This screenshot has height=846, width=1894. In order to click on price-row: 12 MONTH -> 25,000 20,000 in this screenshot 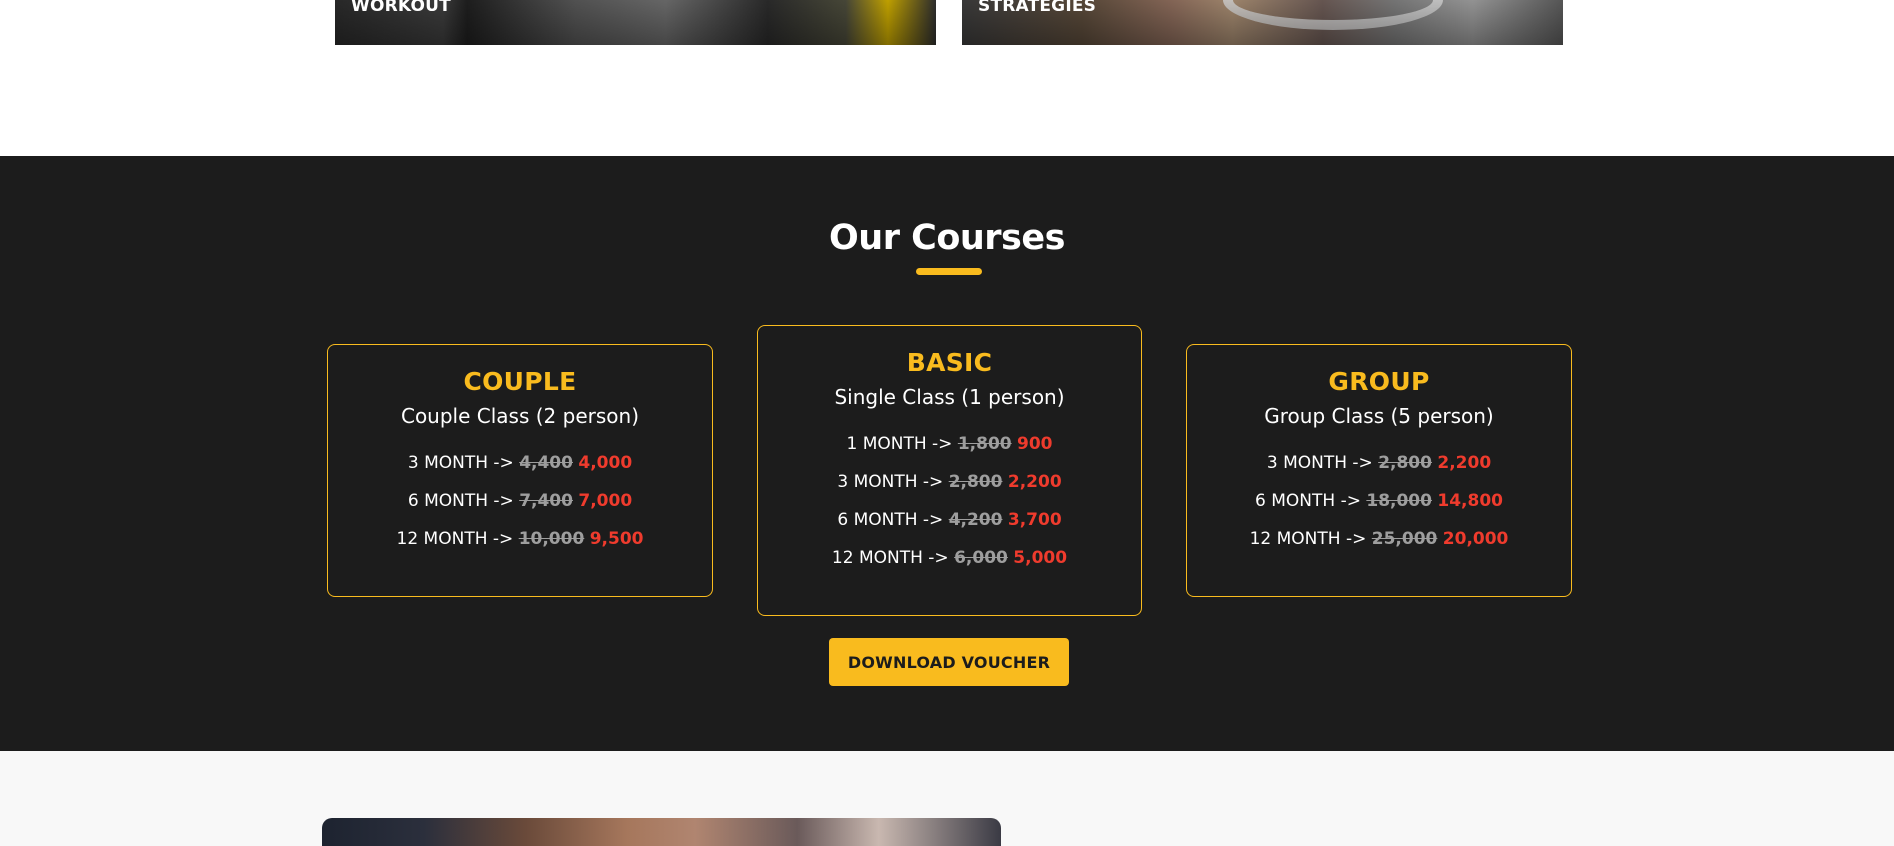, I will do `click(1379, 539)`.